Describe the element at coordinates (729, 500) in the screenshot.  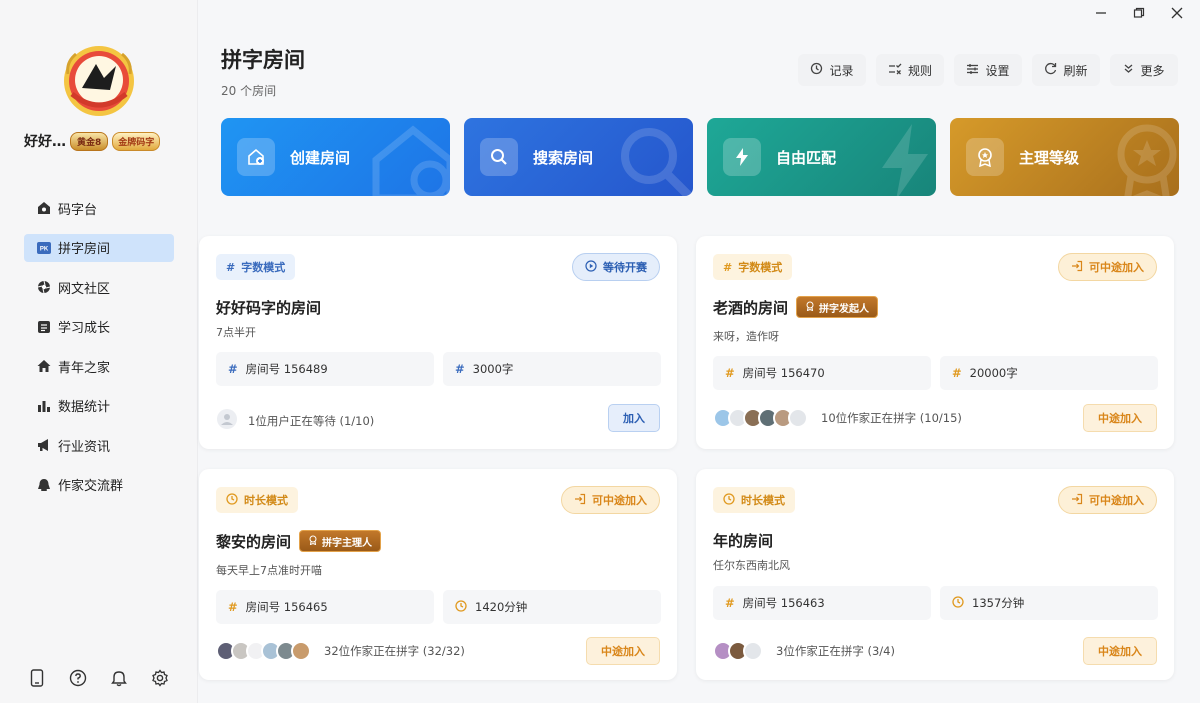
I see `clock-icon` at that location.